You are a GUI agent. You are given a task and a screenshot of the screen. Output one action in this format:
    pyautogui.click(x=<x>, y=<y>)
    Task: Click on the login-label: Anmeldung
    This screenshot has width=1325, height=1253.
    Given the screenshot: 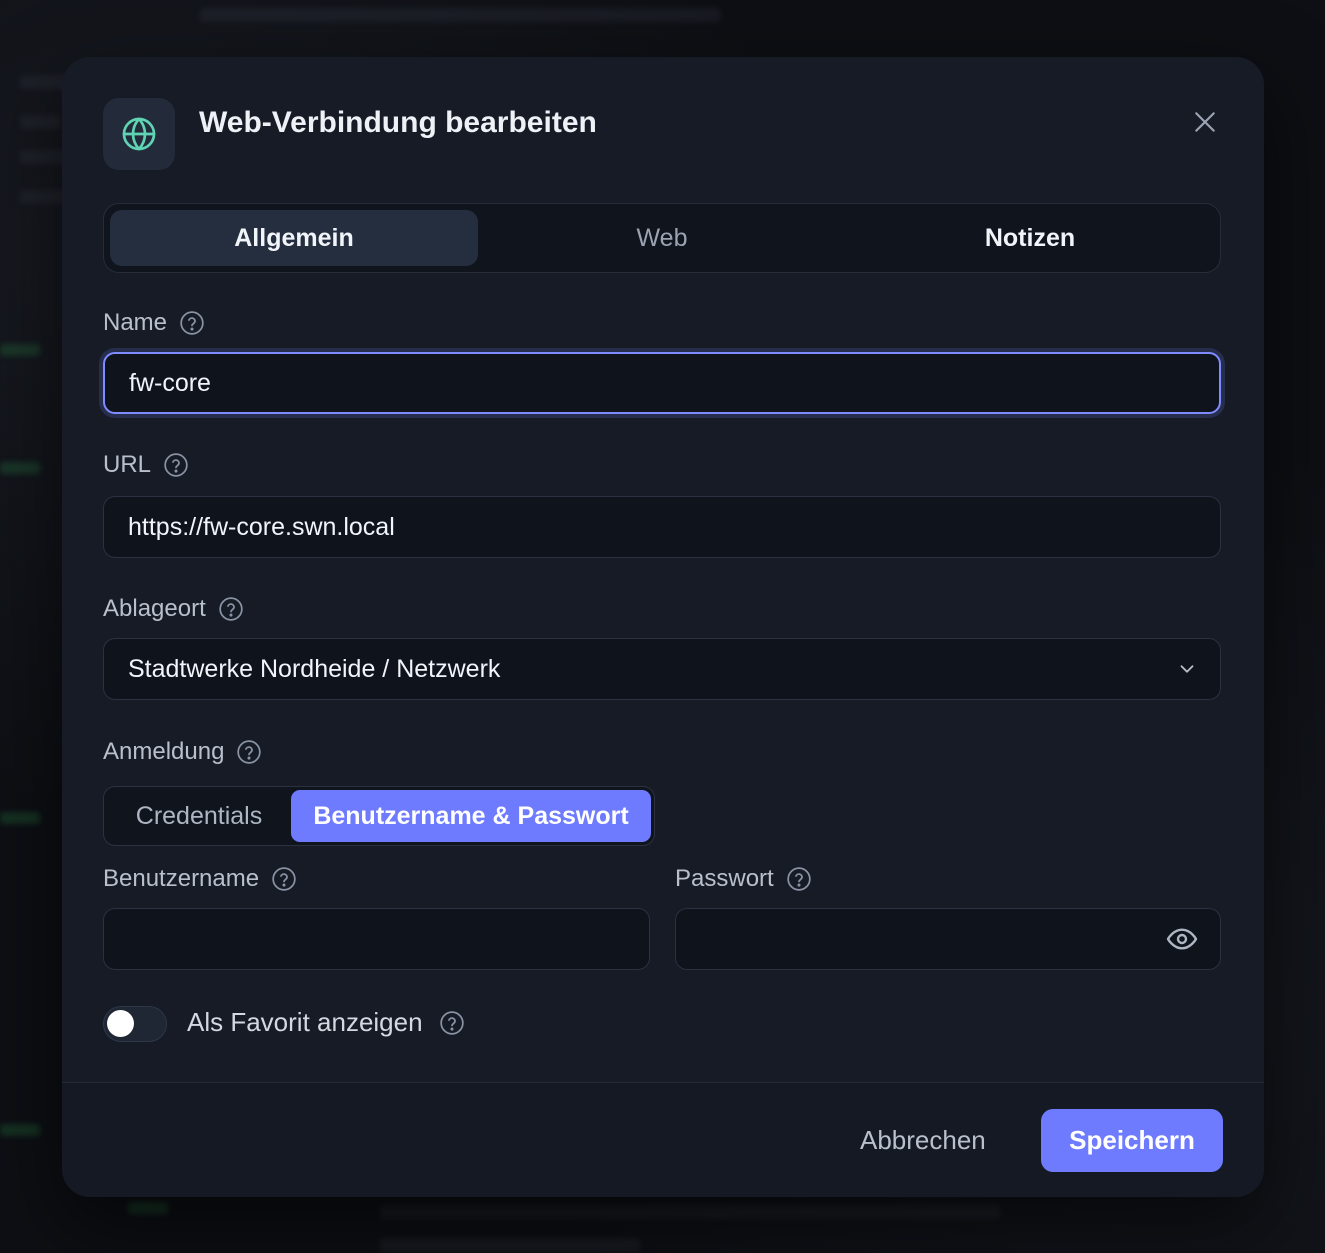 What is the action you would take?
    pyautogui.click(x=182, y=752)
    